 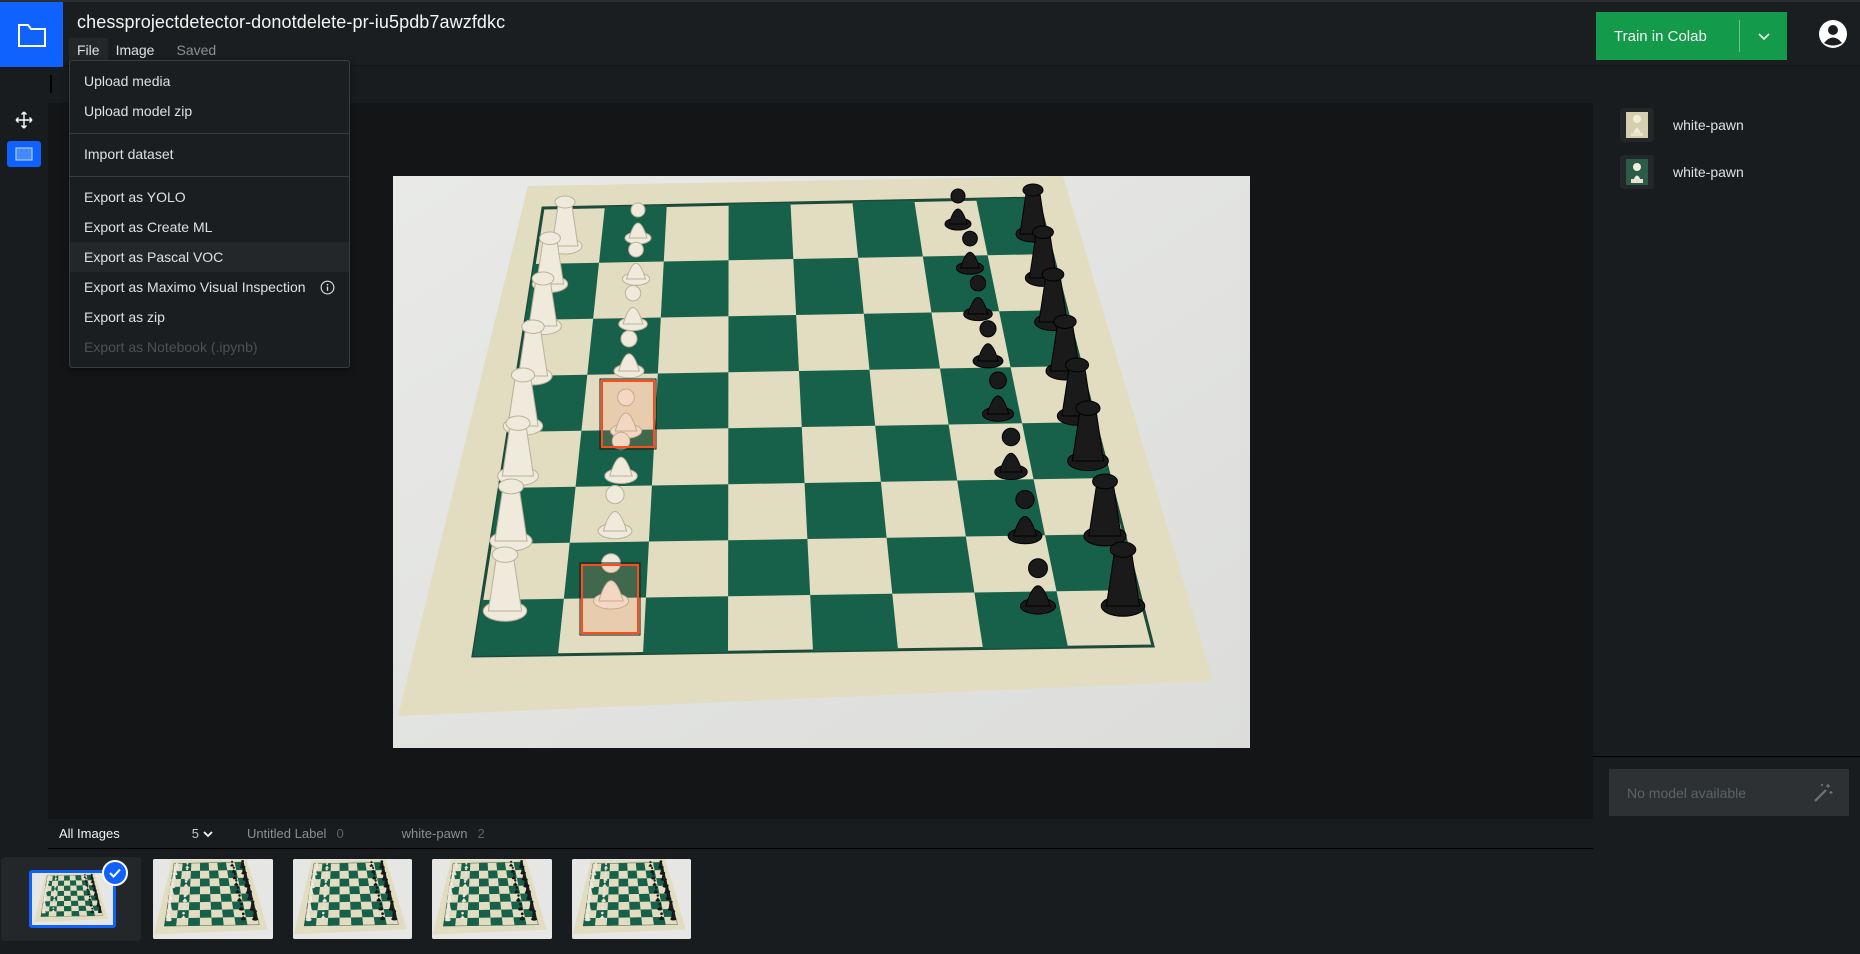 I want to click on project-folder-button, so click(x=31, y=35).